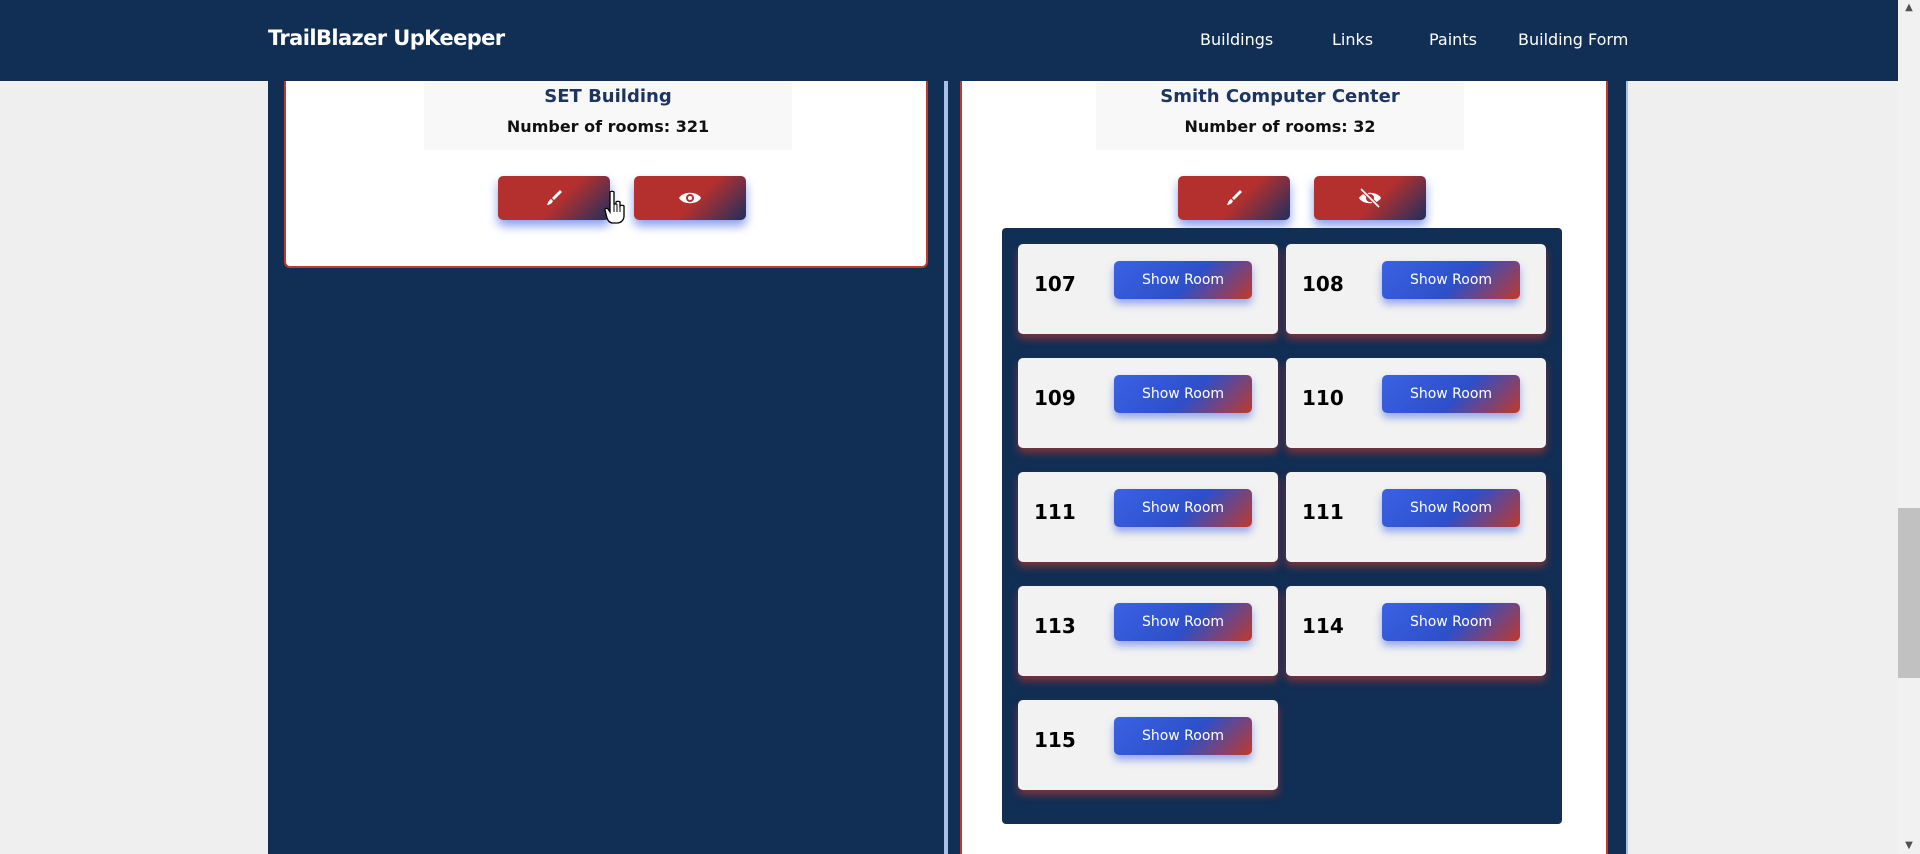 This screenshot has height=854, width=1920. Describe the element at coordinates (1909, 427) in the screenshot. I see `scrollbar-track` at that location.